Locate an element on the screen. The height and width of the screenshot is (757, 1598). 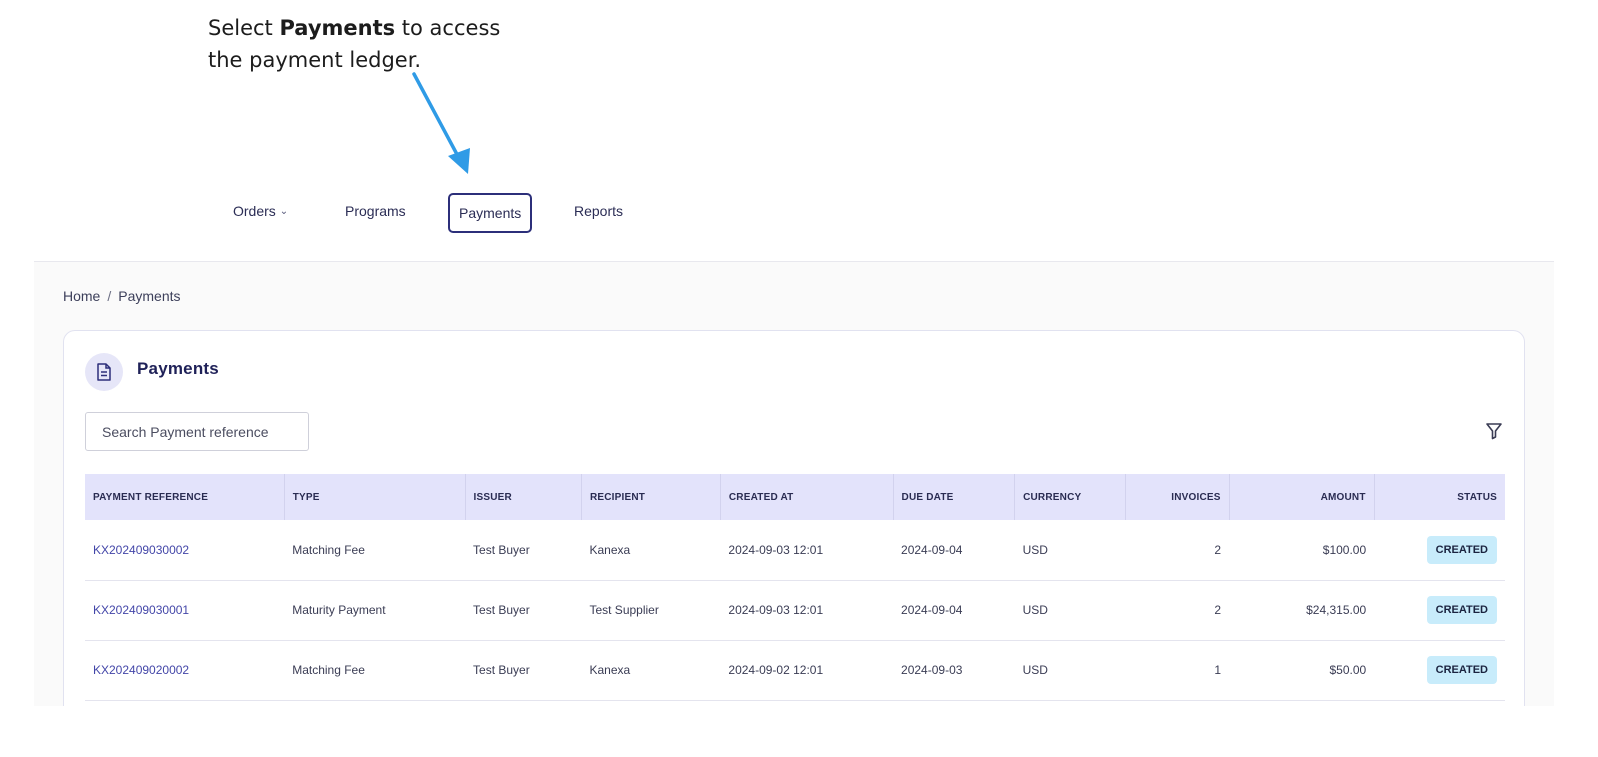
payment-reference-link: KX202409030001 is located at coordinates (184, 610).